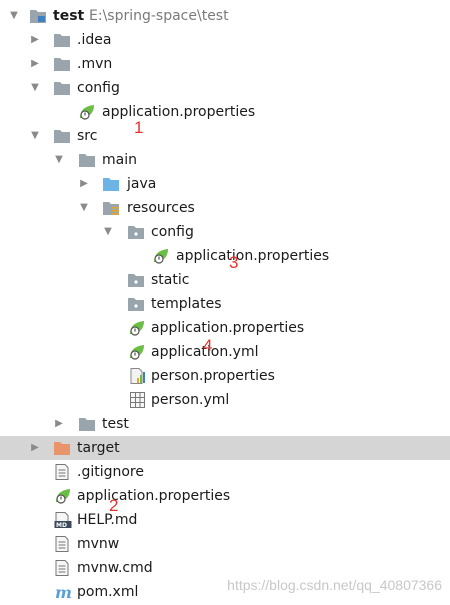 This screenshot has width=450, height=605. I want to click on maven-icon: m, so click(63, 592).